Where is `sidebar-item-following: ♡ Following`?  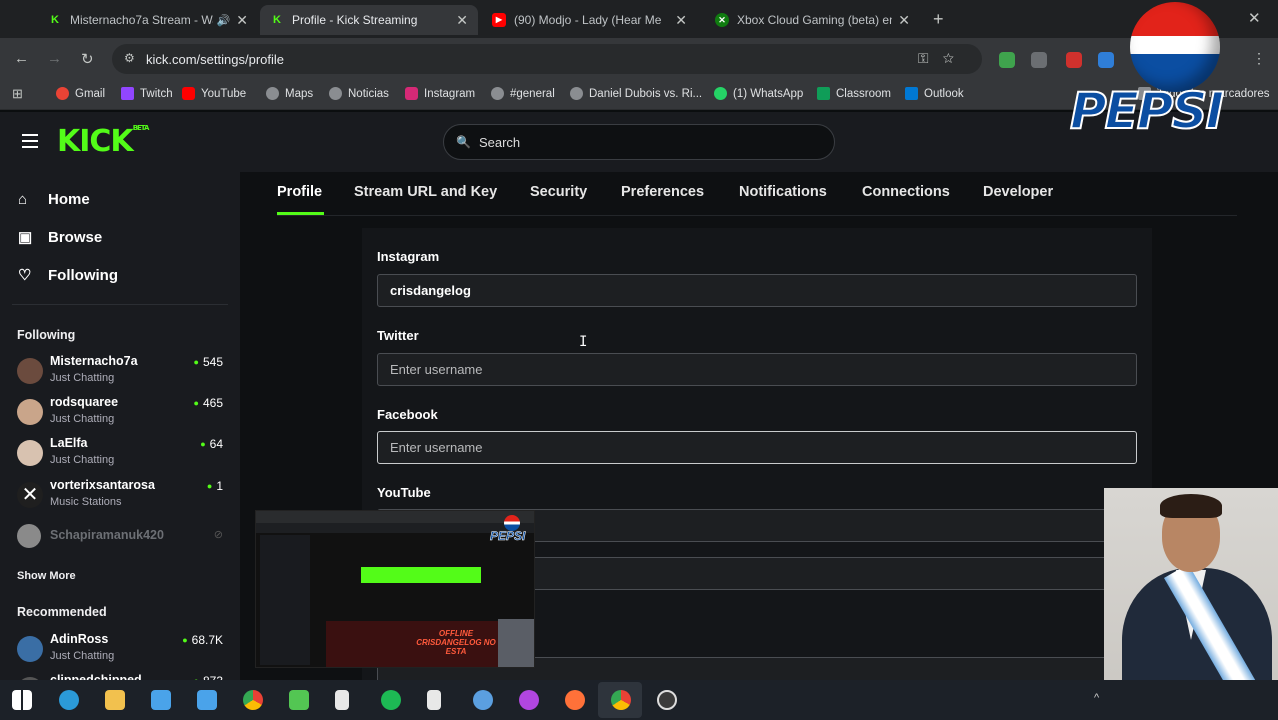
sidebar-item-following: ♡ Following is located at coordinates (68, 275).